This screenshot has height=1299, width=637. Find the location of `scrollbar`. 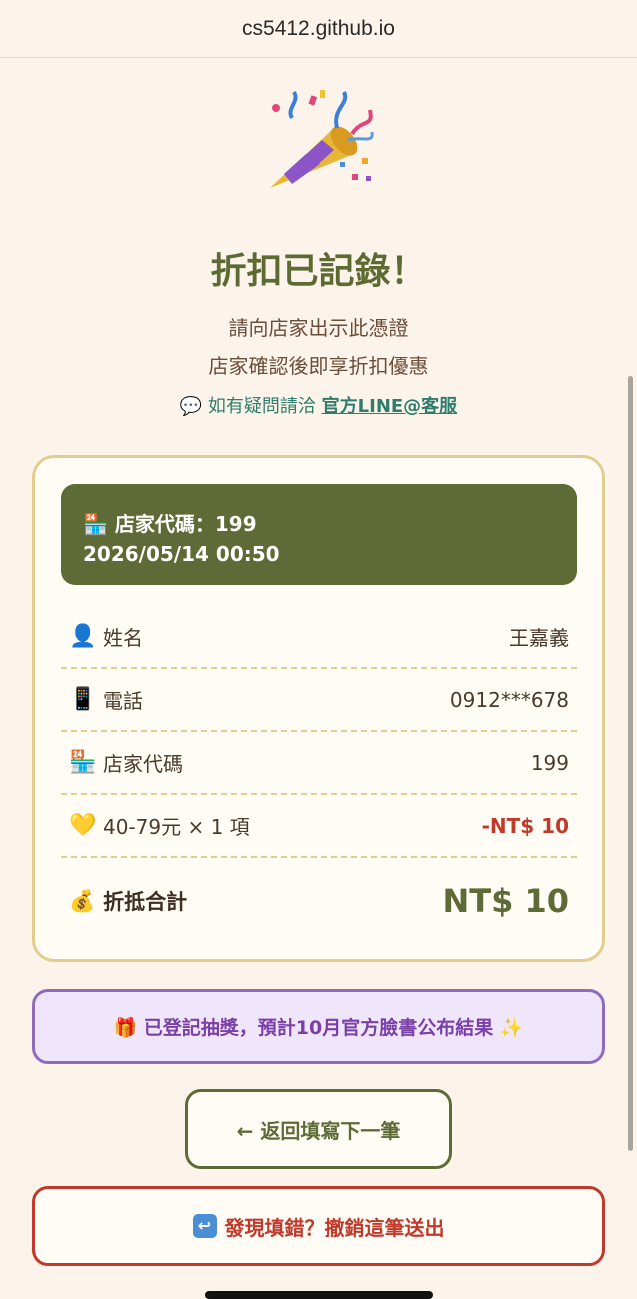

scrollbar is located at coordinates (630, 763).